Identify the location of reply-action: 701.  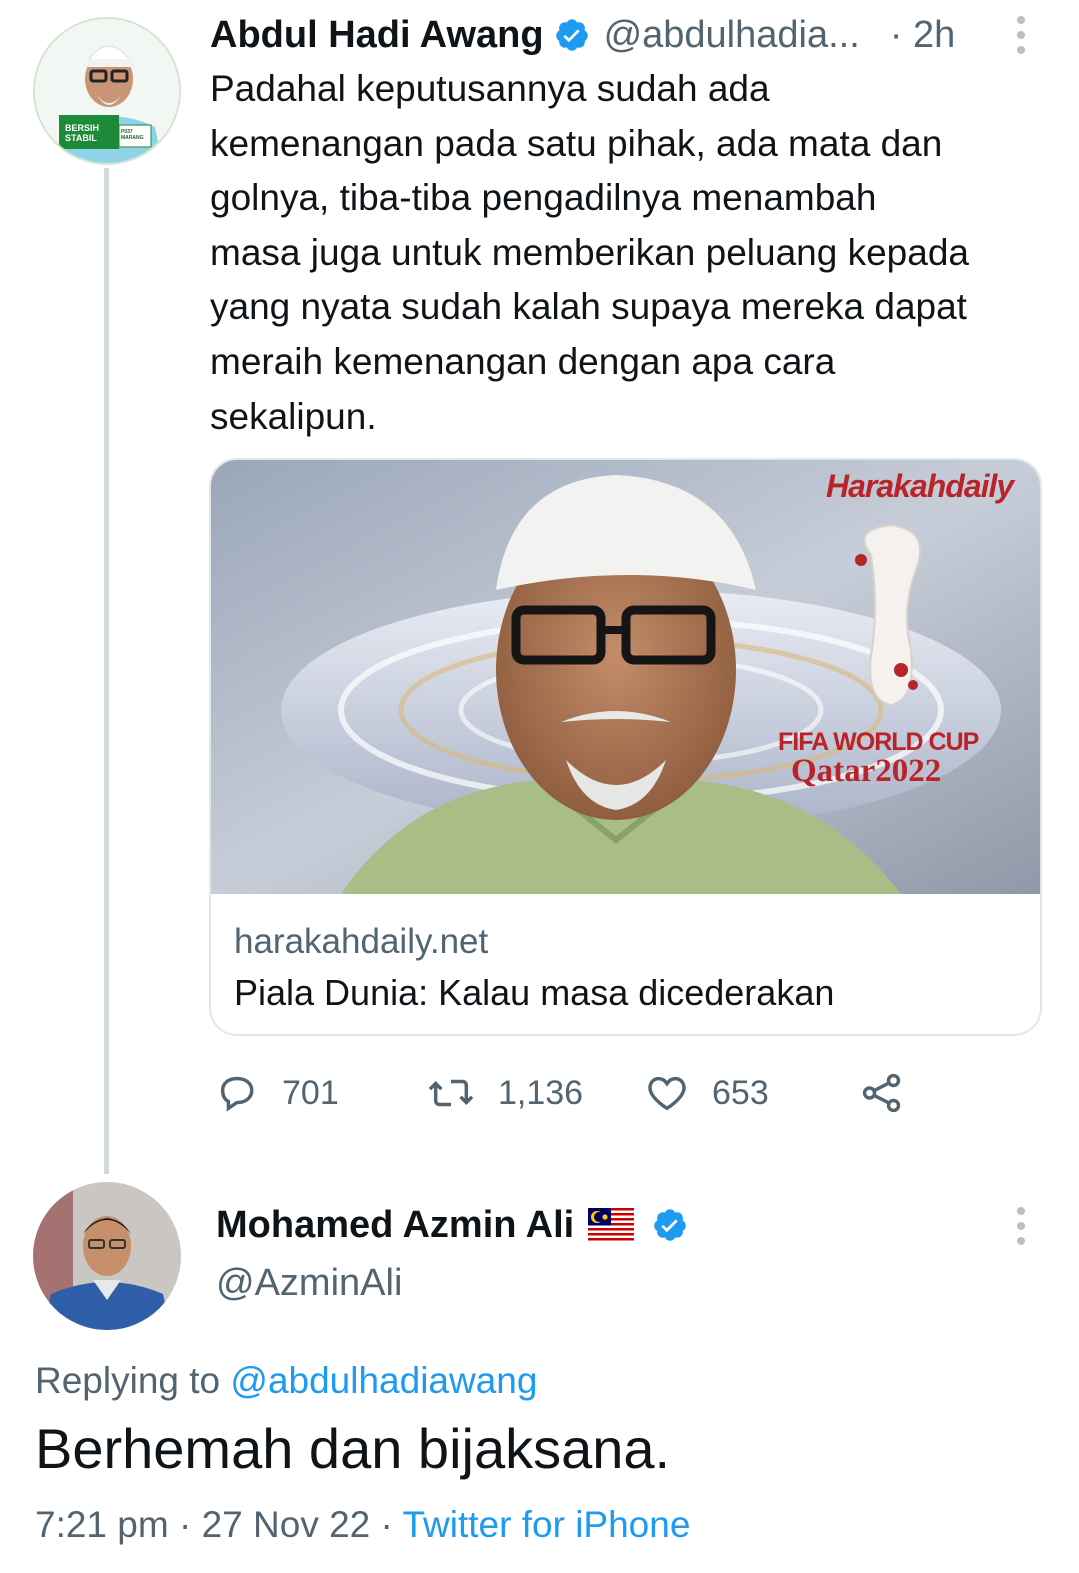
(276, 1093).